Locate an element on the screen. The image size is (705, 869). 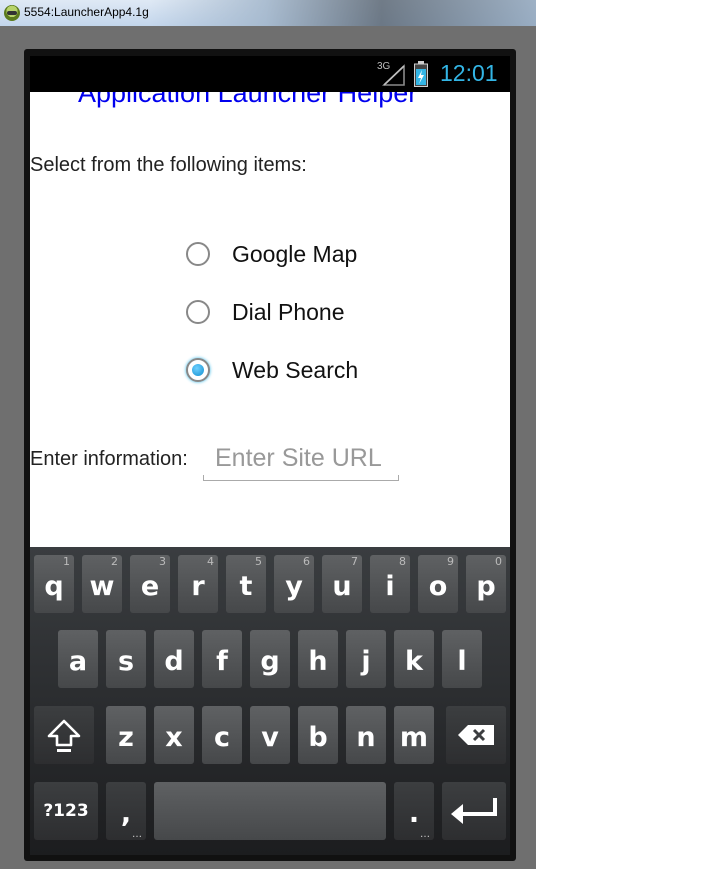
key-label: ?123 is located at coordinates (66, 811).